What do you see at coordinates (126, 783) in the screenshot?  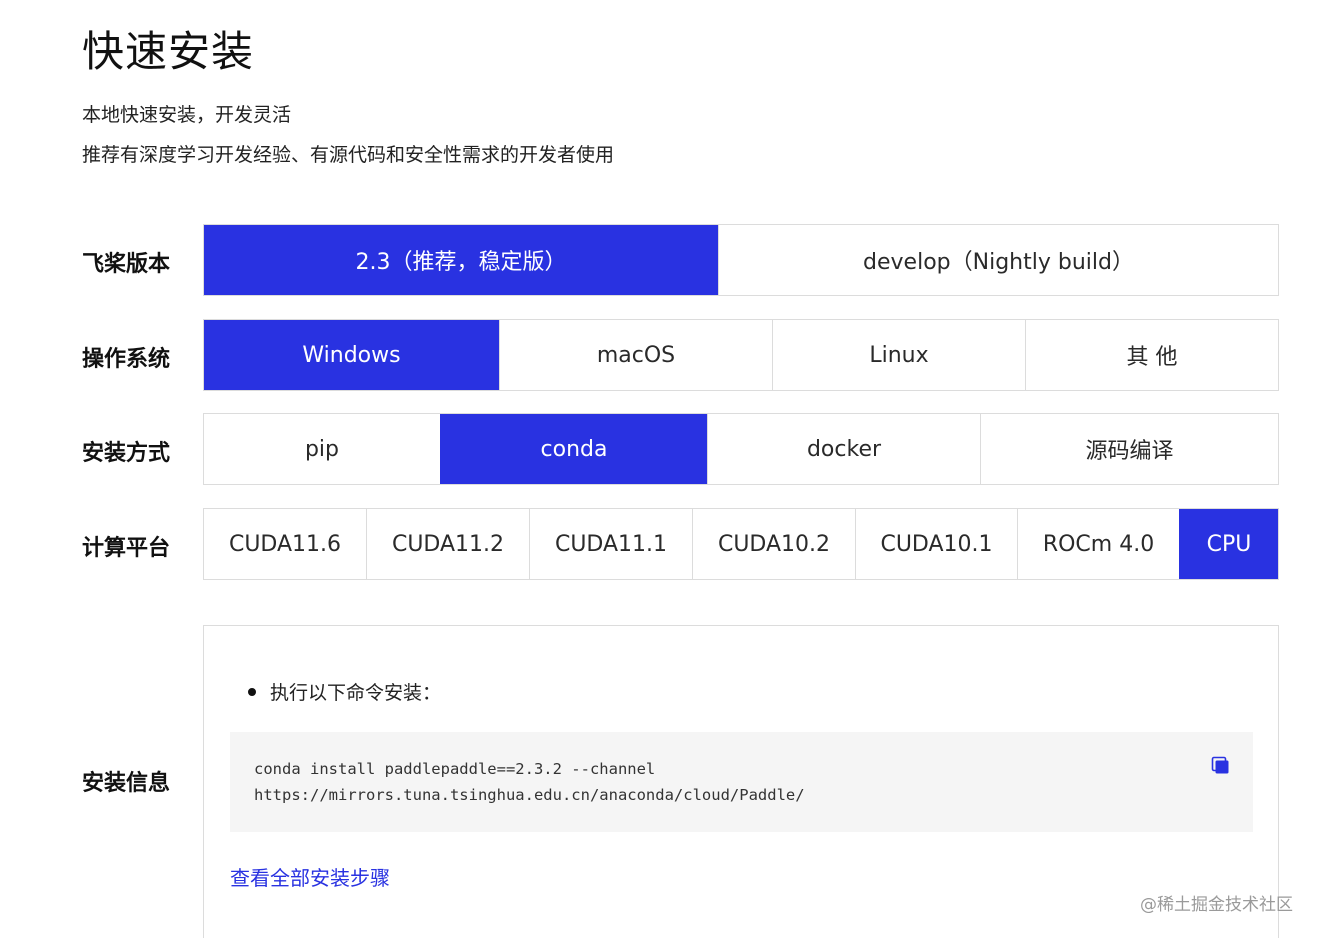 I see `install-info-label: 安装信息` at bounding box center [126, 783].